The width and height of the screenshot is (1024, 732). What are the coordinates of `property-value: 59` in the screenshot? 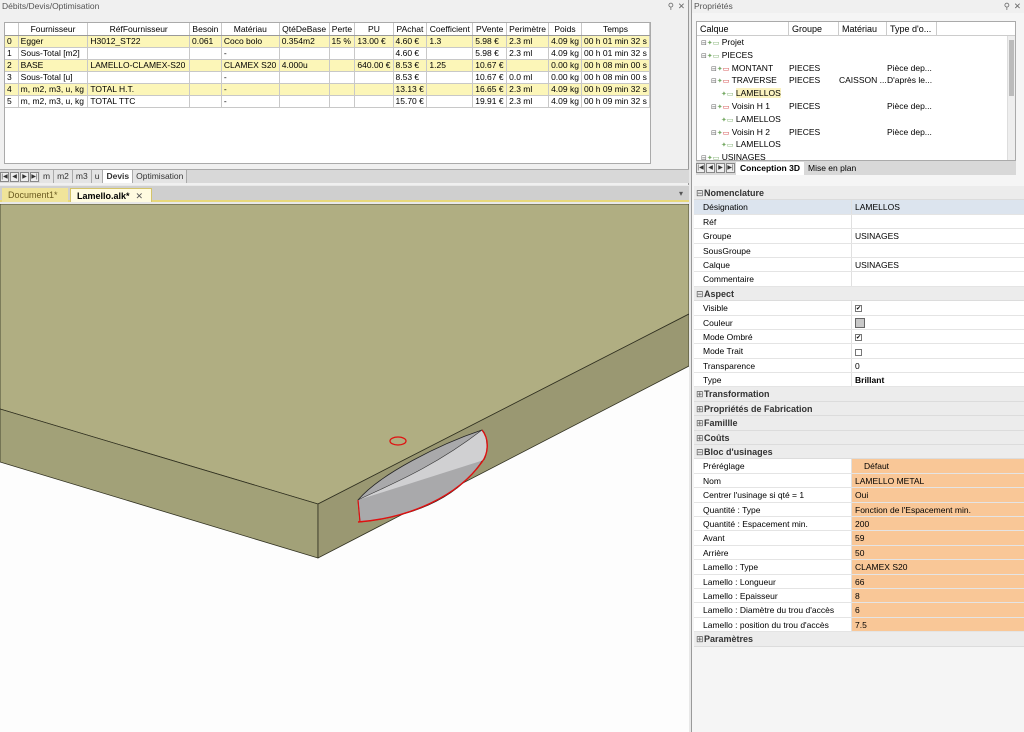 It's located at (938, 538).